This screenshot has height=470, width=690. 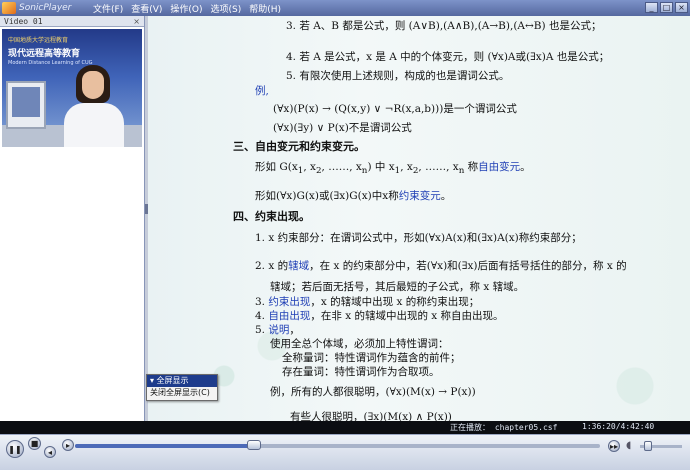 I want to click on menu-operate: 操作(O), so click(x=186, y=8).